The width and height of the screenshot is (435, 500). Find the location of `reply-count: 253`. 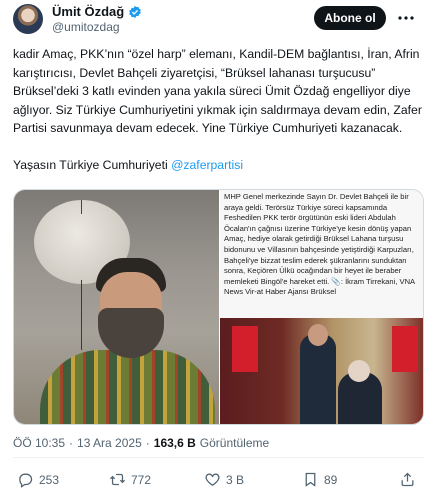

reply-count: 253 is located at coordinates (49, 479).